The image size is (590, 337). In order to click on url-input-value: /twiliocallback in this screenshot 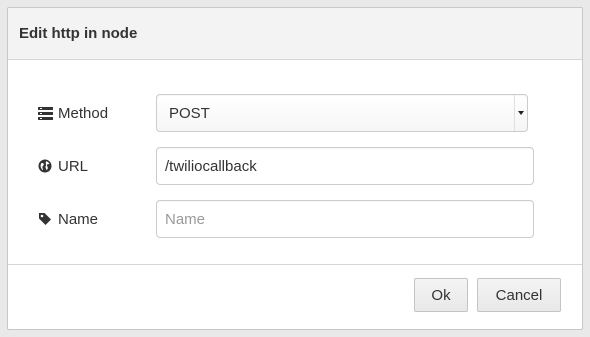, I will do `click(211, 166)`.